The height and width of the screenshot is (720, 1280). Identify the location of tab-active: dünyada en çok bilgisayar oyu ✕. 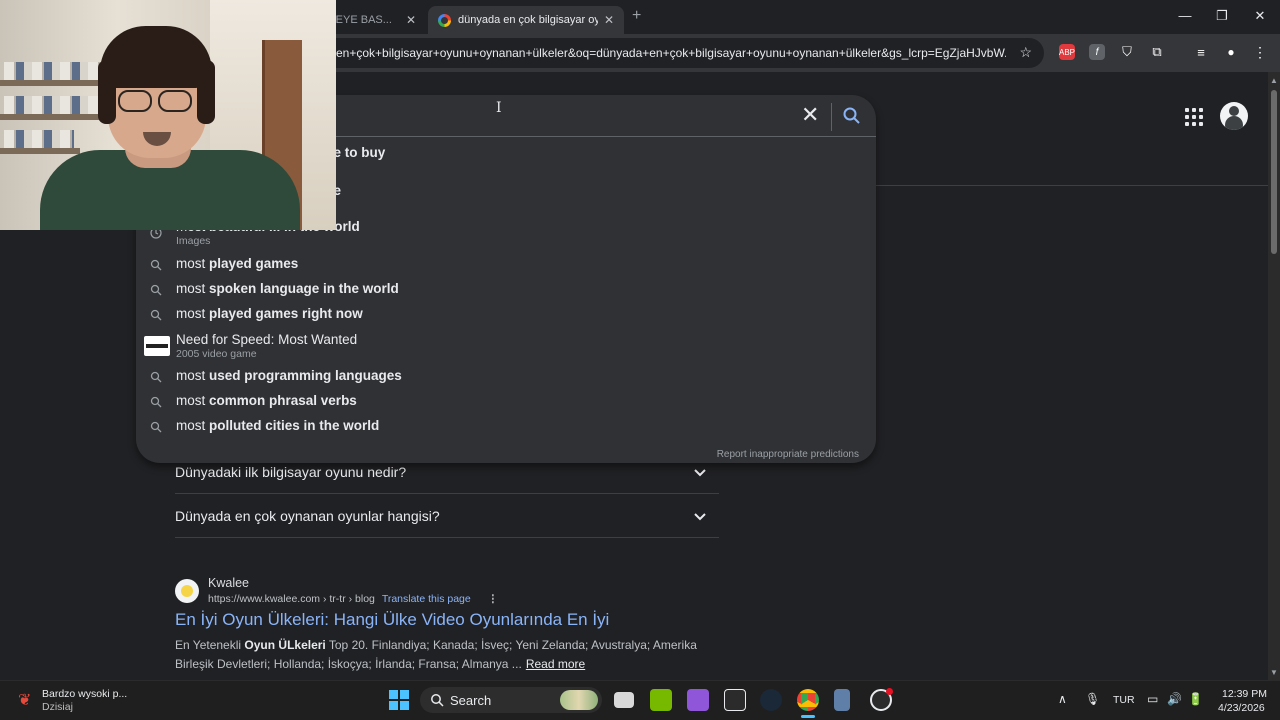
(526, 20).